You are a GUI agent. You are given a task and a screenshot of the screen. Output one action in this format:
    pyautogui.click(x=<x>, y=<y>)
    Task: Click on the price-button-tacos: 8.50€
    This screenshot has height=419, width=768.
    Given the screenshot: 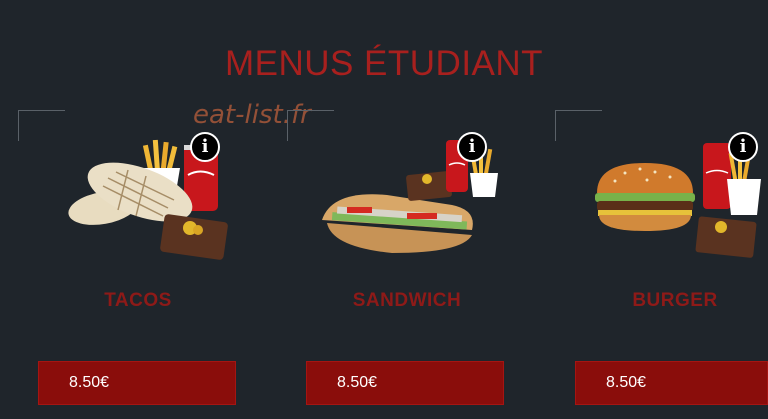 What is the action you would take?
    pyautogui.click(x=137, y=383)
    